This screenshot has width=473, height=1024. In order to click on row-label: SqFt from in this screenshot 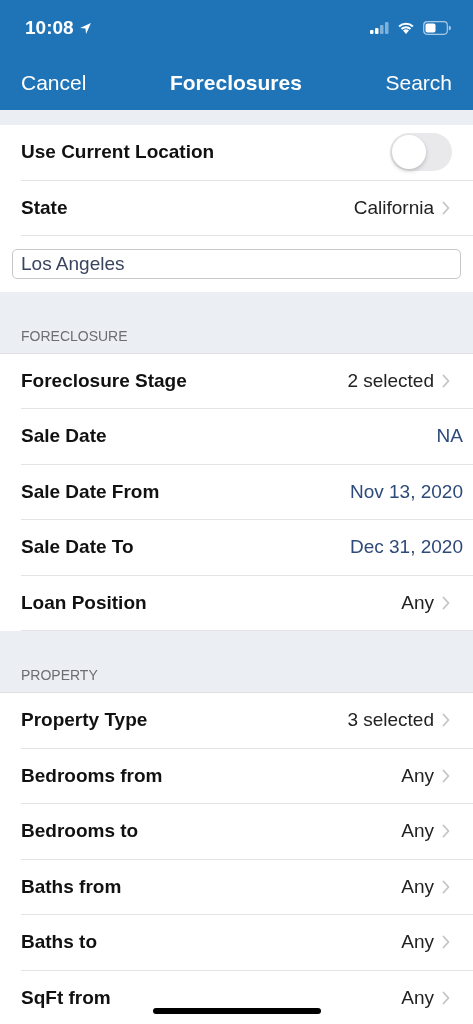, I will do `click(66, 997)`.